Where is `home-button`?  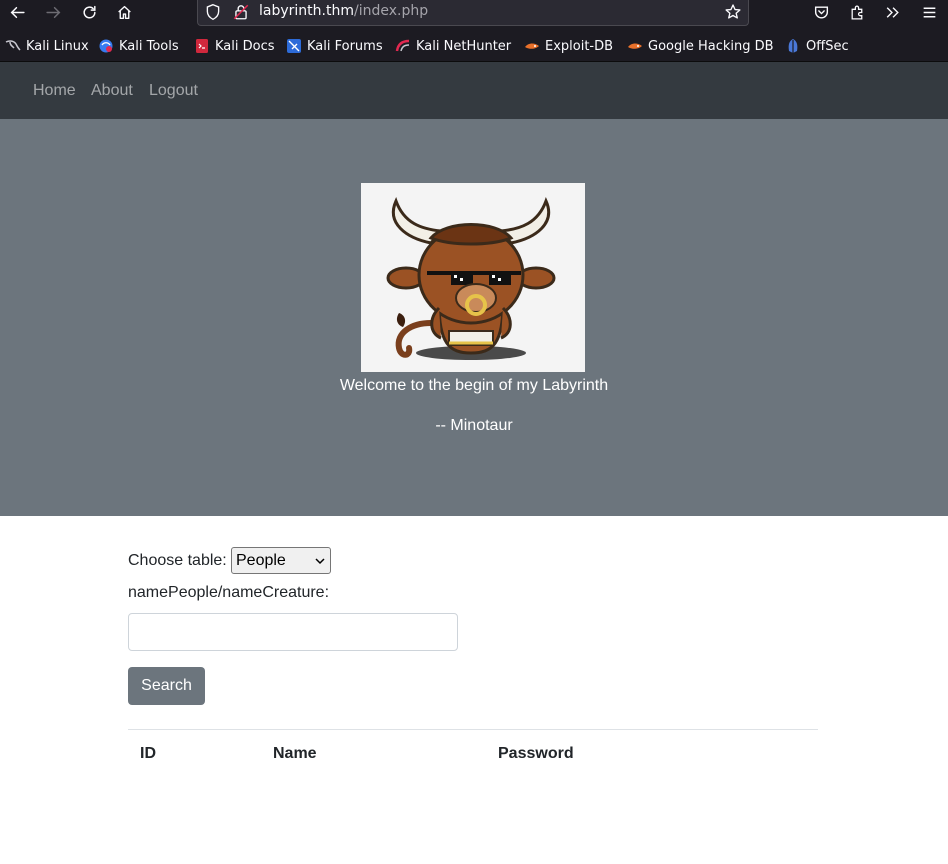 home-button is located at coordinates (124, 12).